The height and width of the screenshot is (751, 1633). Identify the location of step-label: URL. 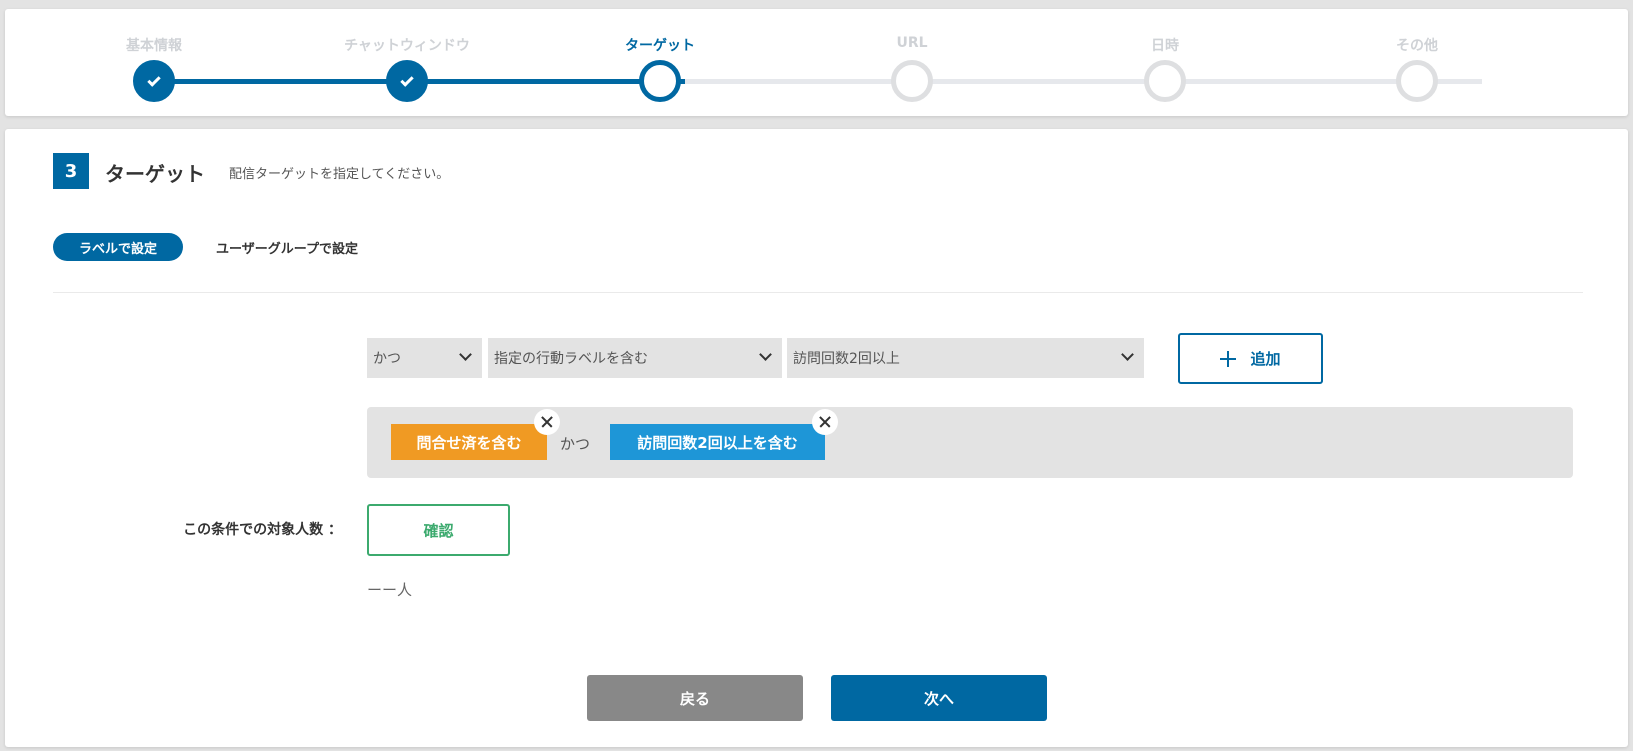
(912, 43).